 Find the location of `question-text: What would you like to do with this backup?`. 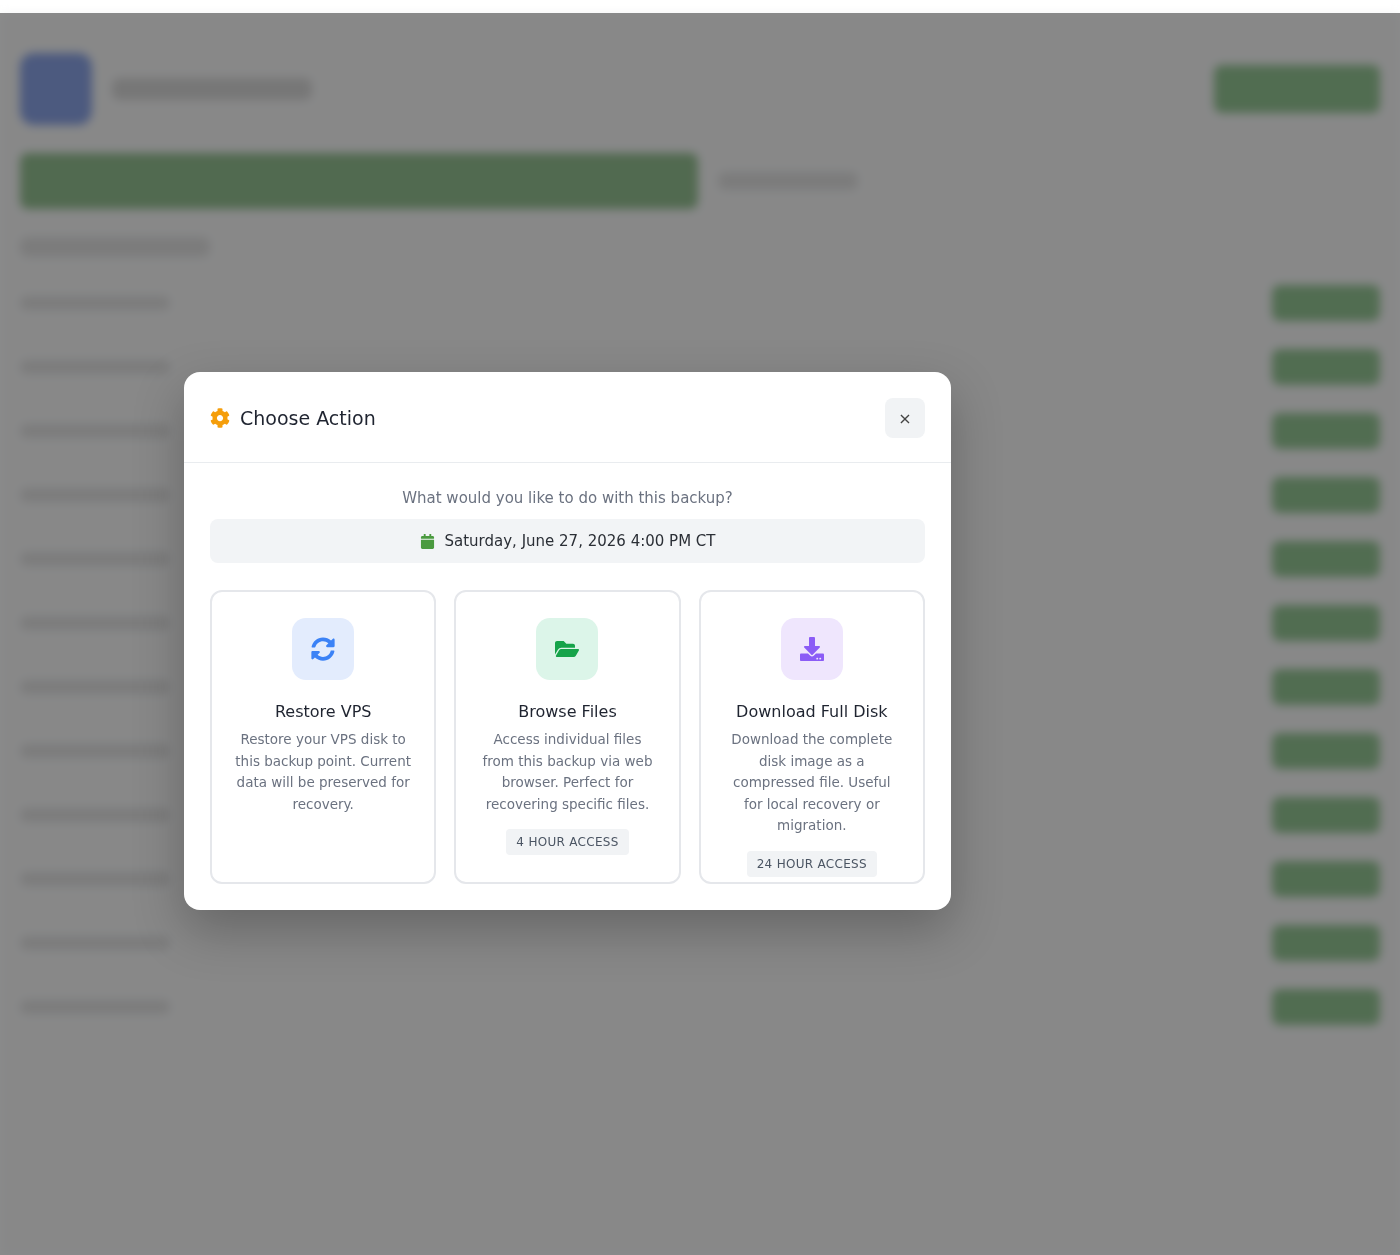

question-text: What would you like to do with this backup? is located at coordinates (567, 498).